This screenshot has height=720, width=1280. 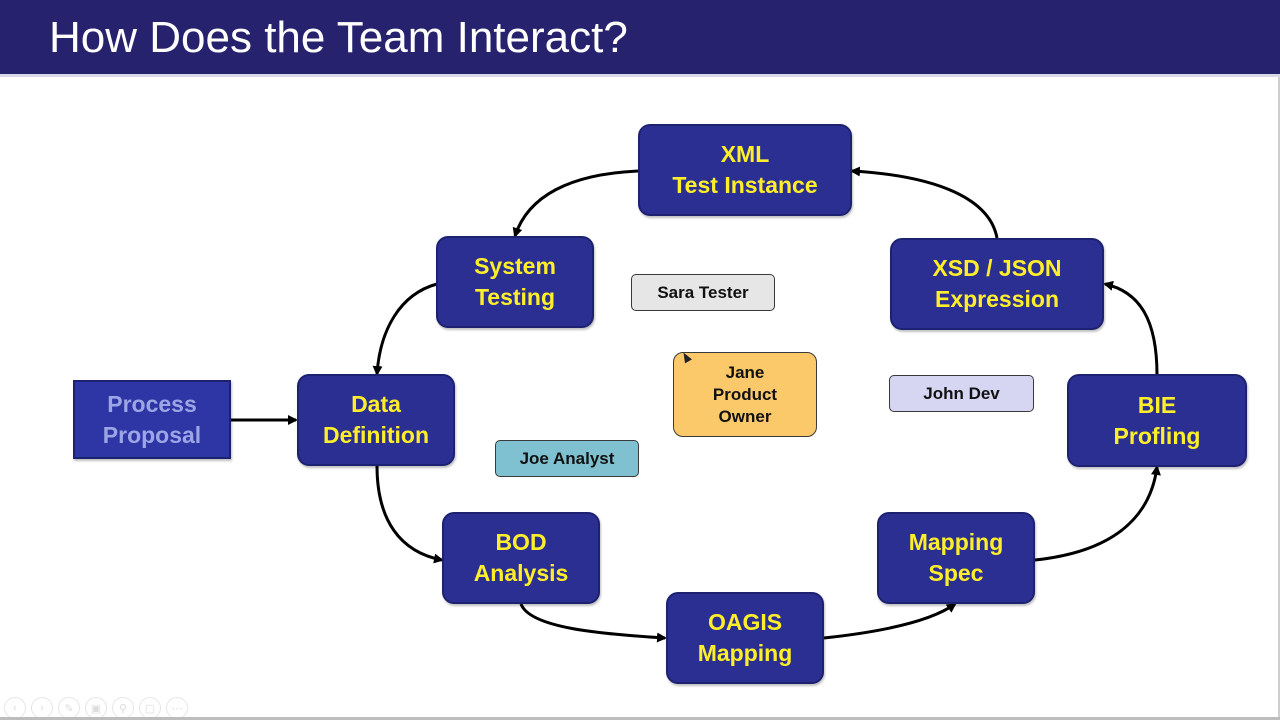 I want to click on step-line: Expression, so click(x=997, y=299).